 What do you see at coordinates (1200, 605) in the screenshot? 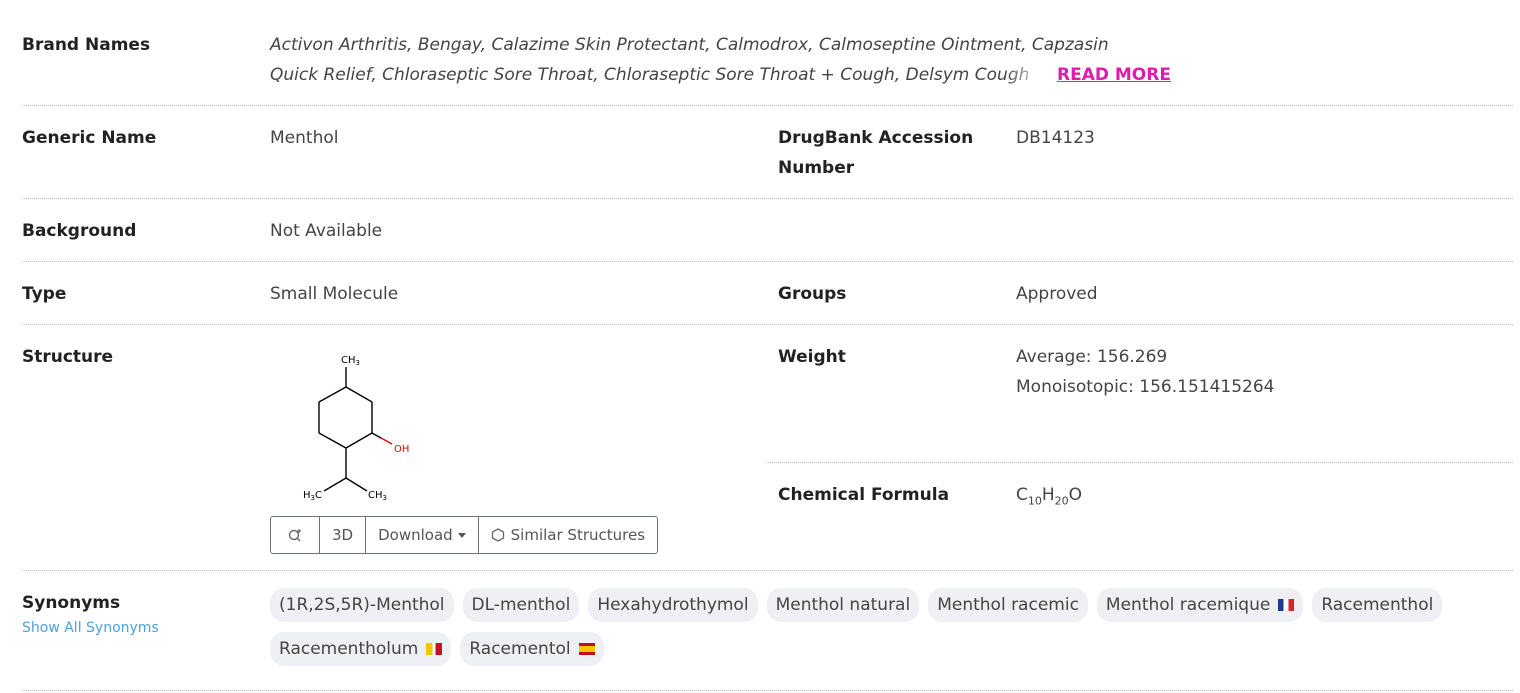
I see `synonym-pill: Menthol racemique` at bounding box center [1200, 605].